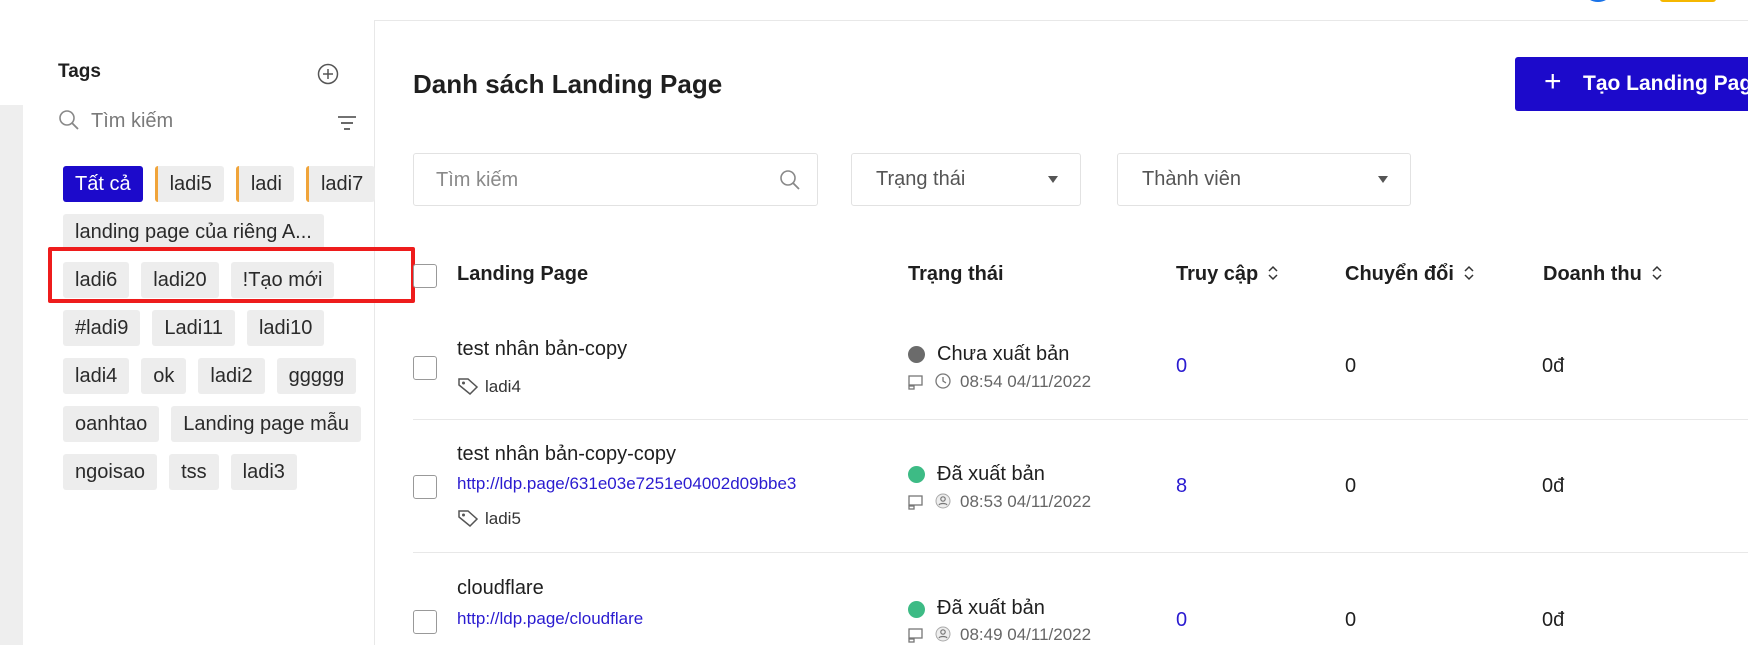  What do you see at coordinates (285, 328) in the screenshot?
I see `tag-chip: ladi10` at bounding box center [285, 328].